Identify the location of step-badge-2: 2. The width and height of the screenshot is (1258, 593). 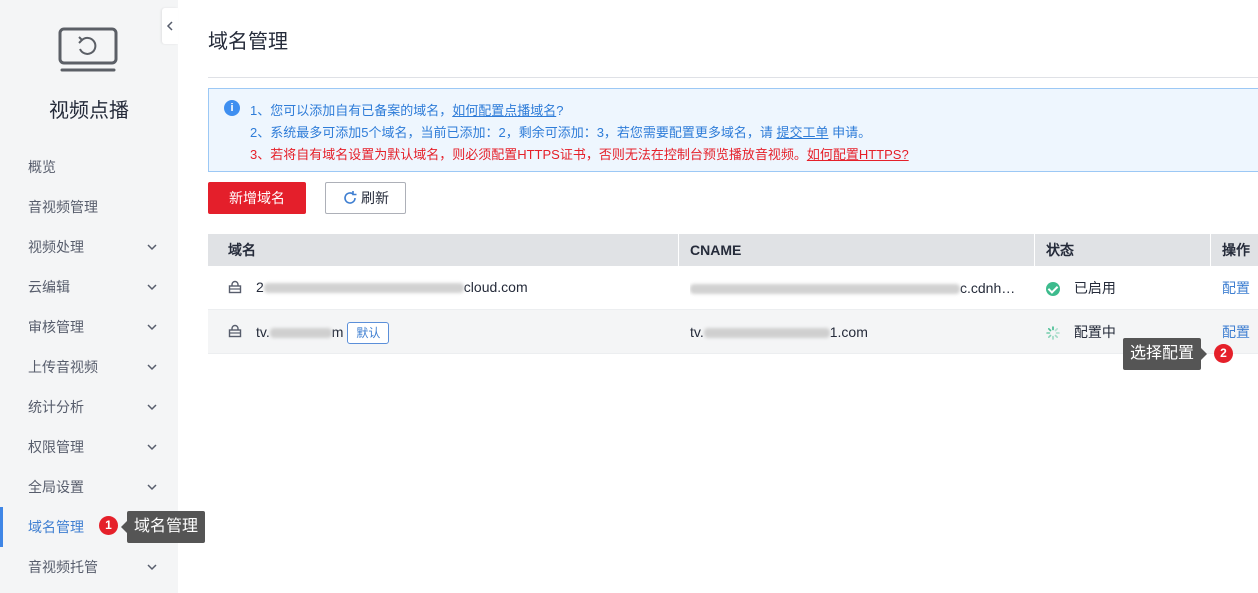
(1223, 353).